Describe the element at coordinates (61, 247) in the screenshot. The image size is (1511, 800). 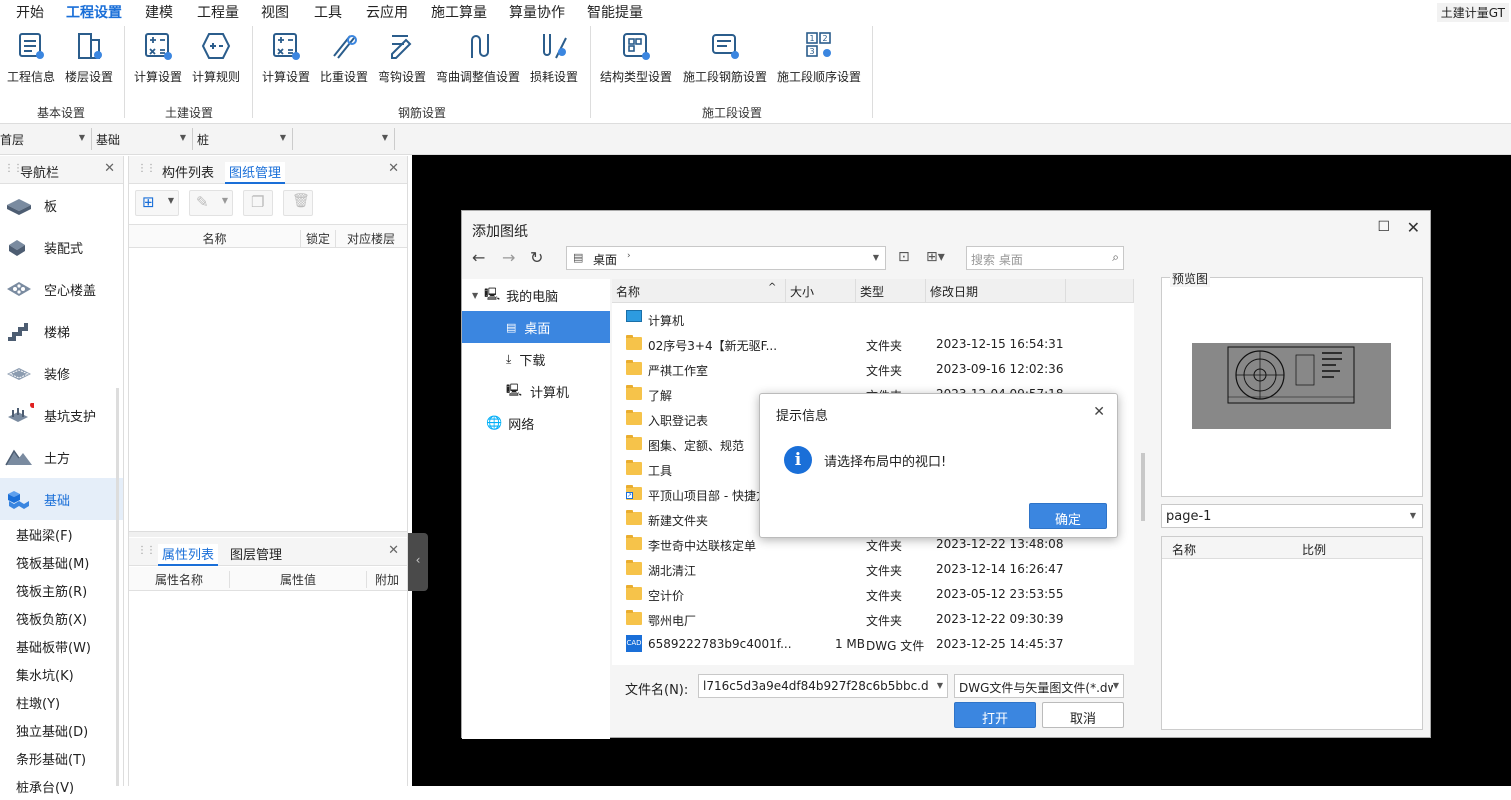
I see `nav-item-prefab: 装配式` at that location.